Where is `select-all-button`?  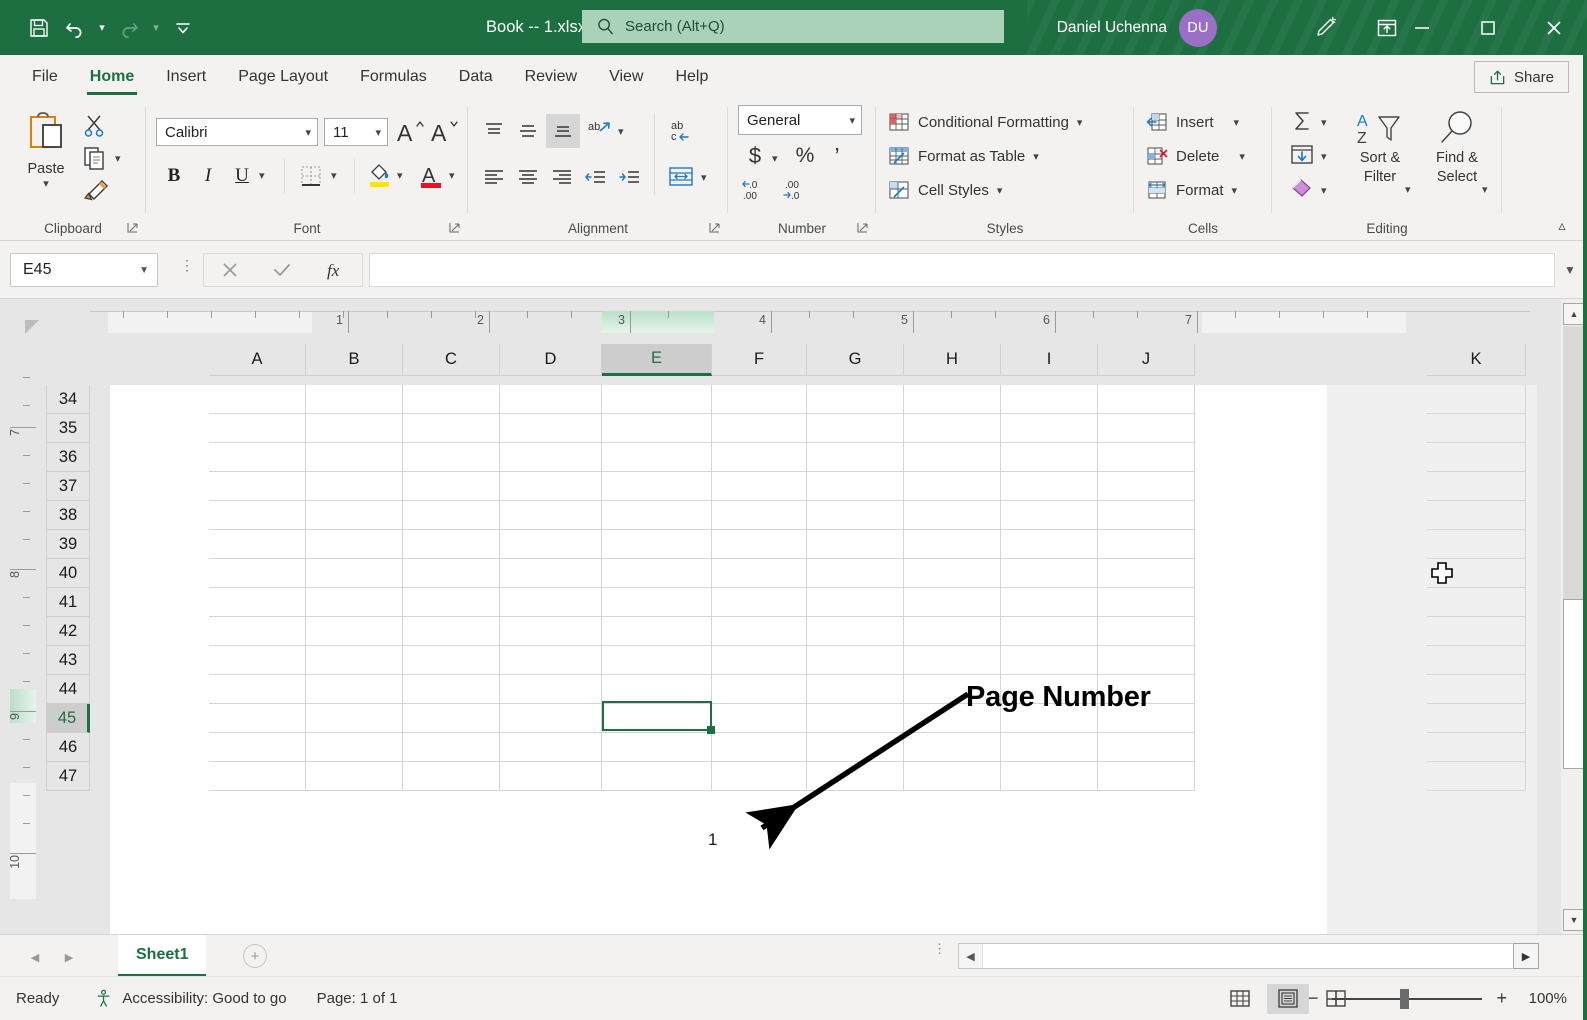
select-all-button is located at coordinates (33, 328).